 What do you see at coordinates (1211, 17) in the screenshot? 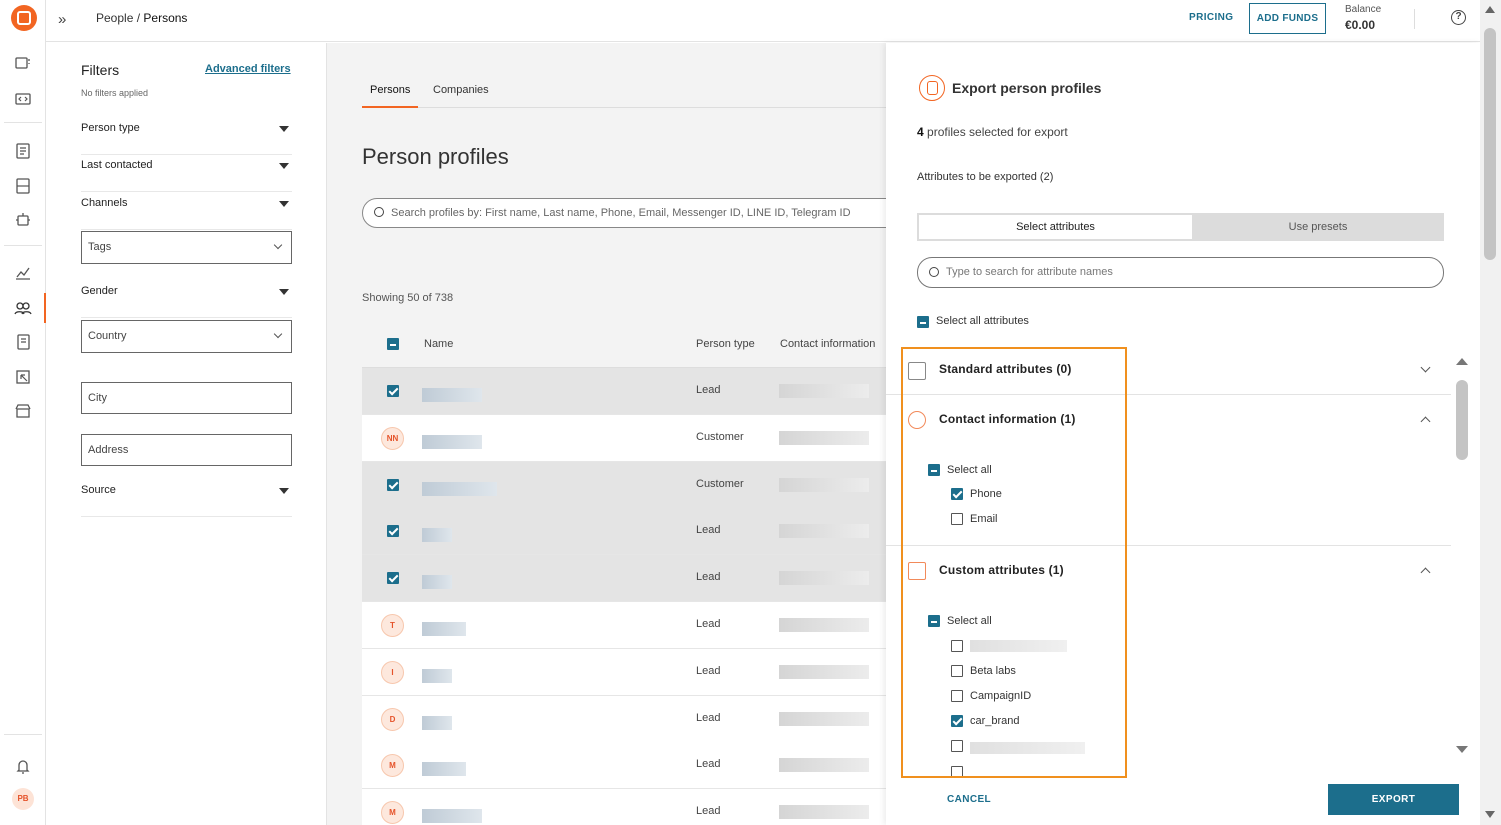
I see `pricing-link: PRICING` at bounding box center [1211, 17].